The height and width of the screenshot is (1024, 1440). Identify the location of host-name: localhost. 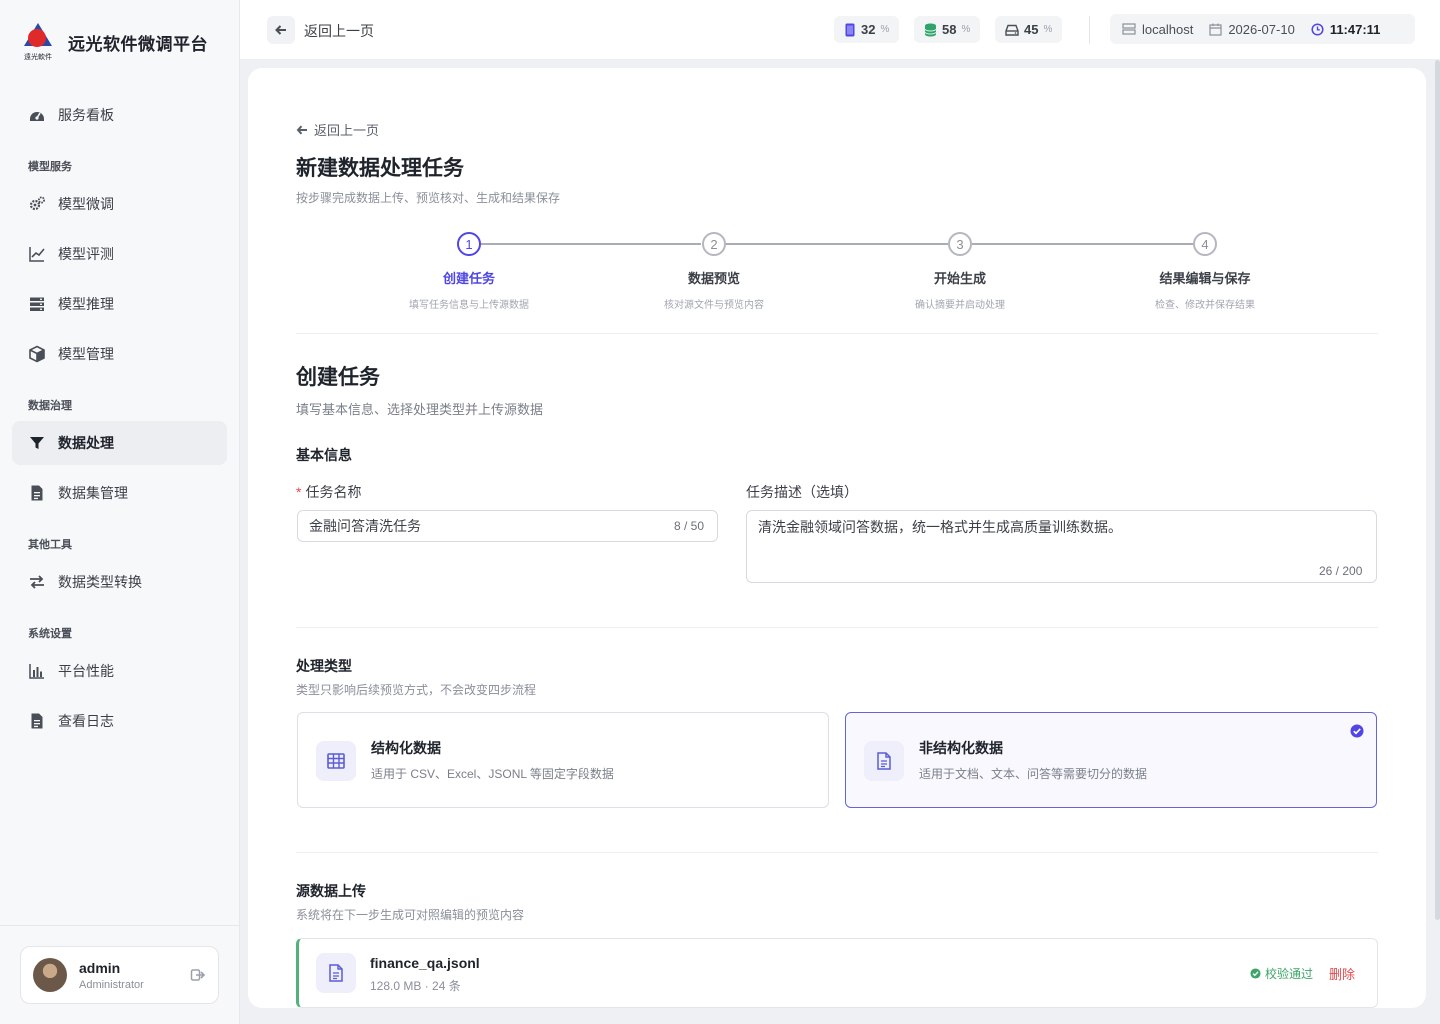
(1168, 29).